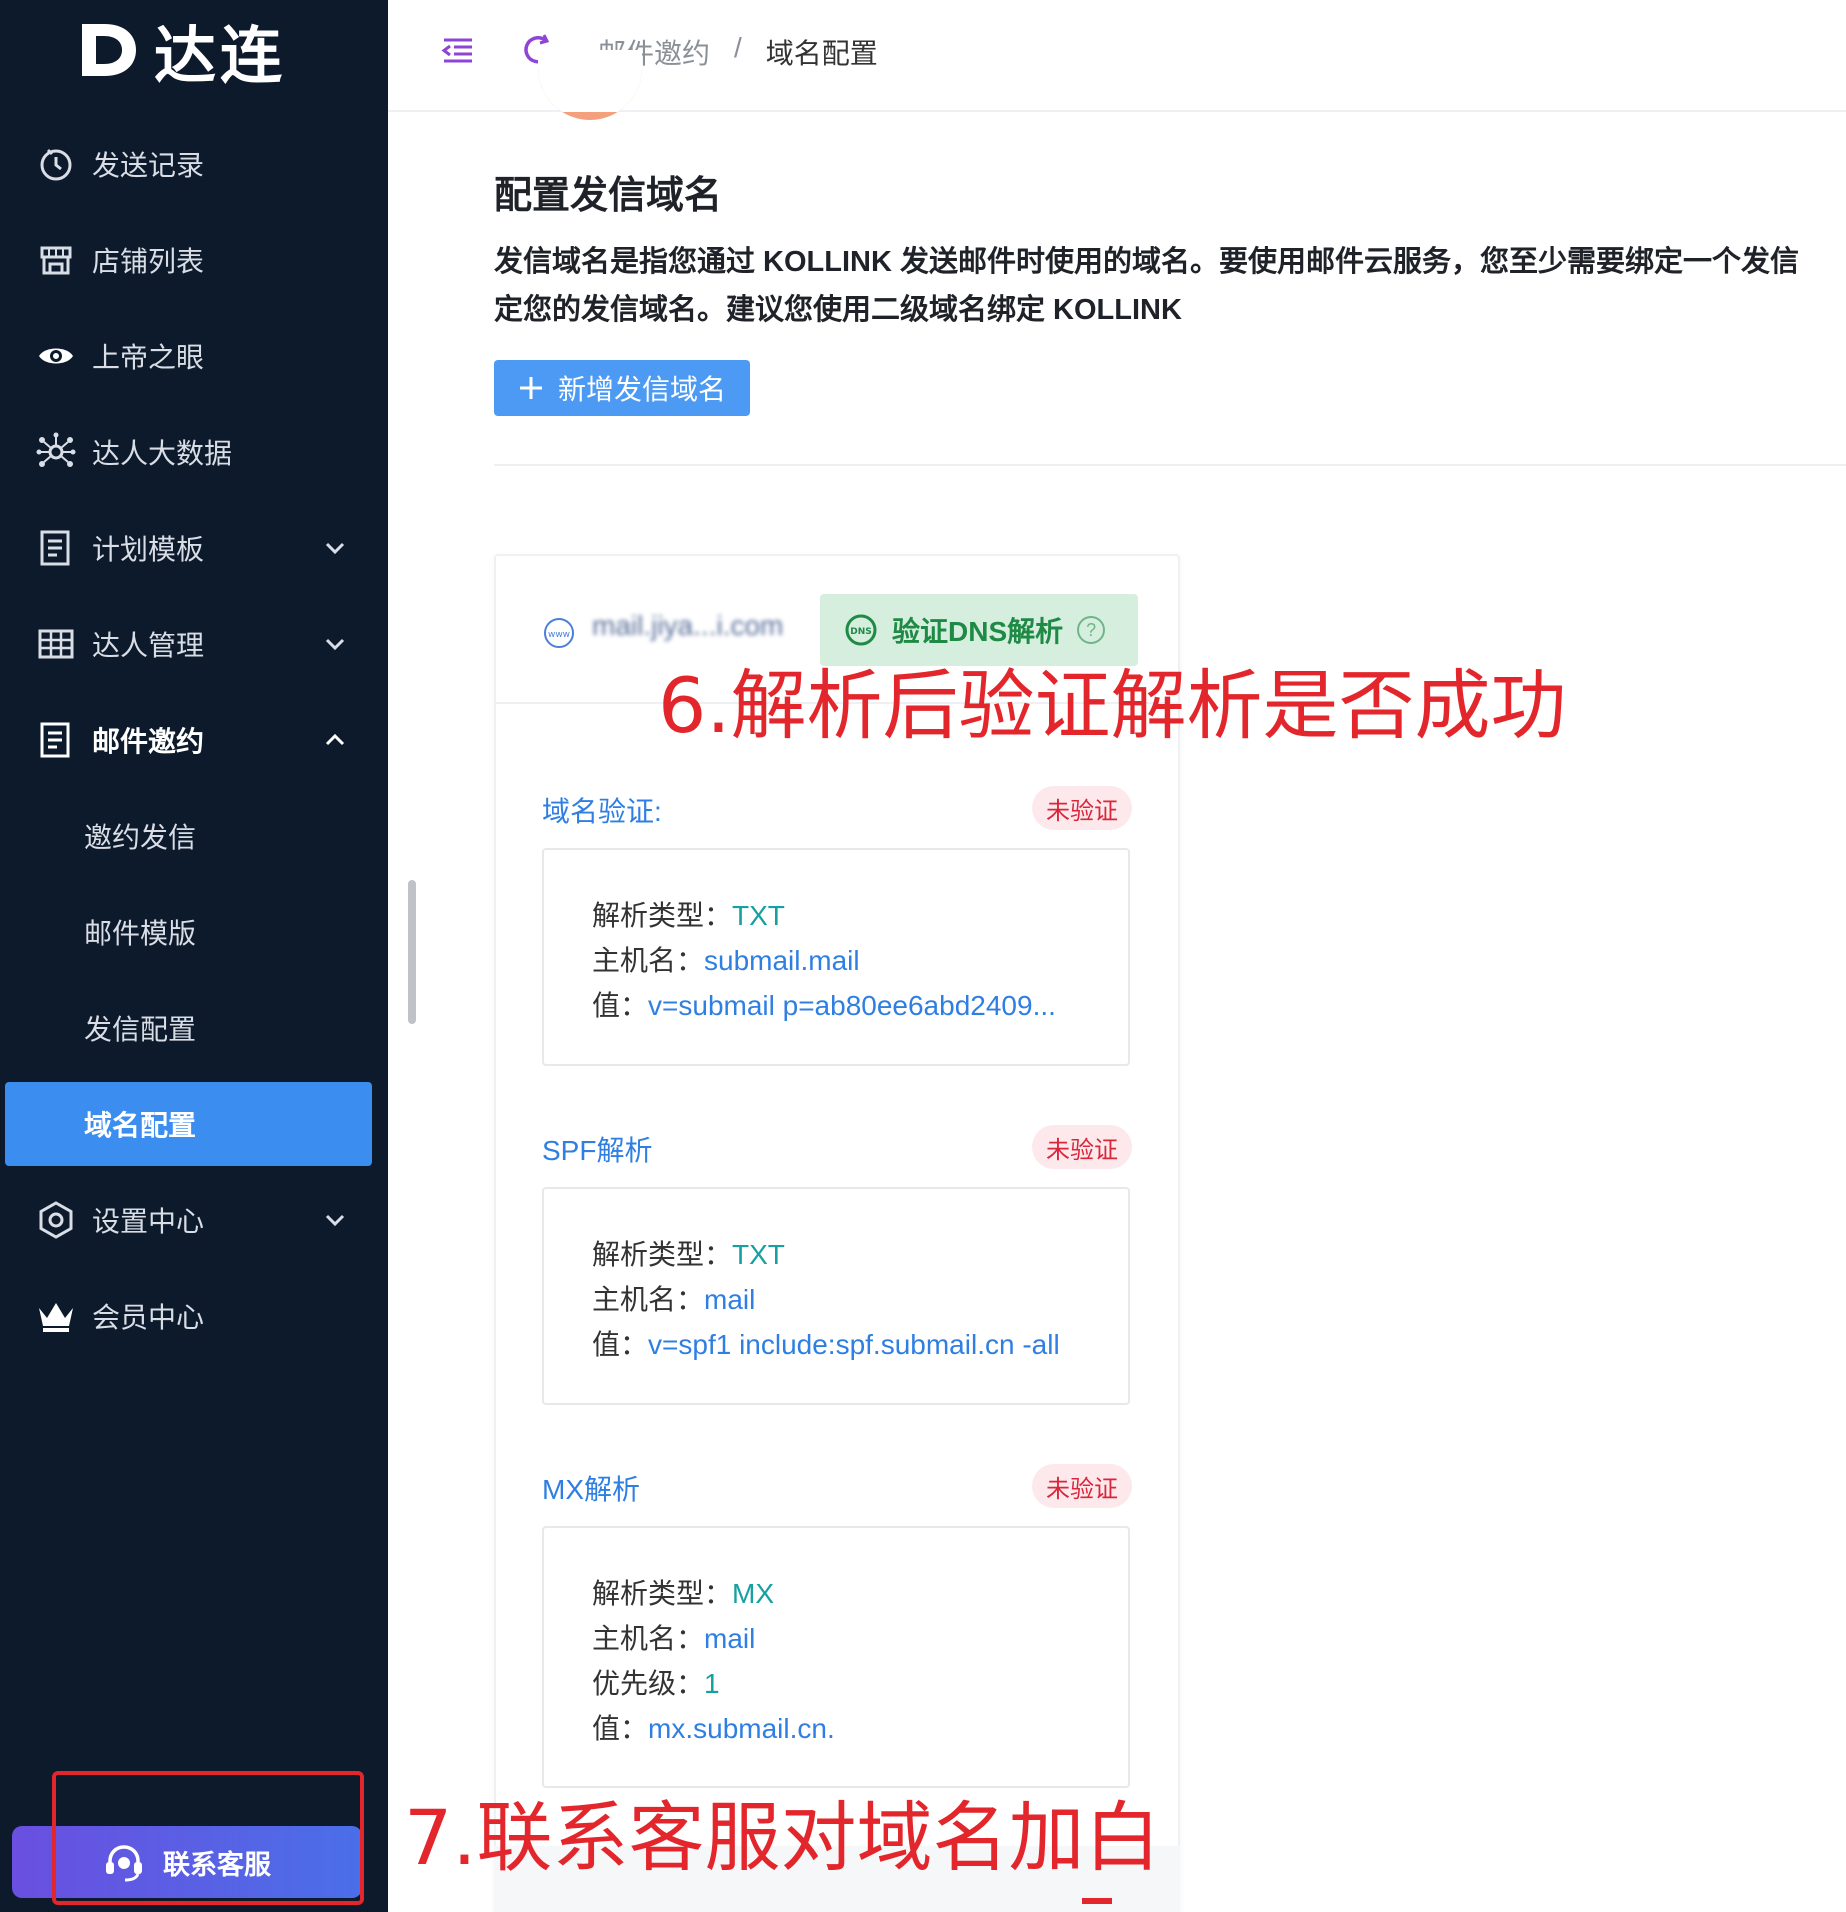  I want to click on annotation-step-6: 6.解析后验证解析是否成功, so click(1112, 705).